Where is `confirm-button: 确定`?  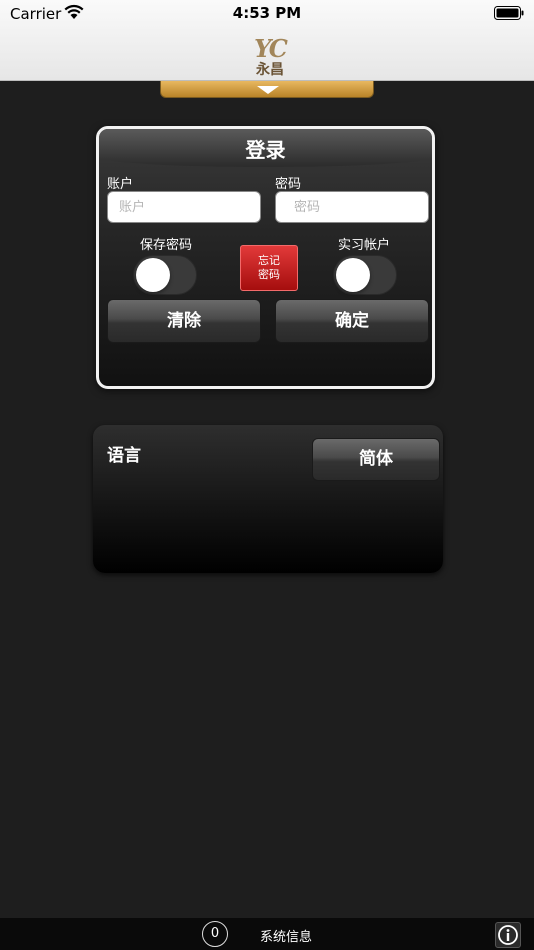
confirm-button: 确定 is located at coordinates (352, 321).